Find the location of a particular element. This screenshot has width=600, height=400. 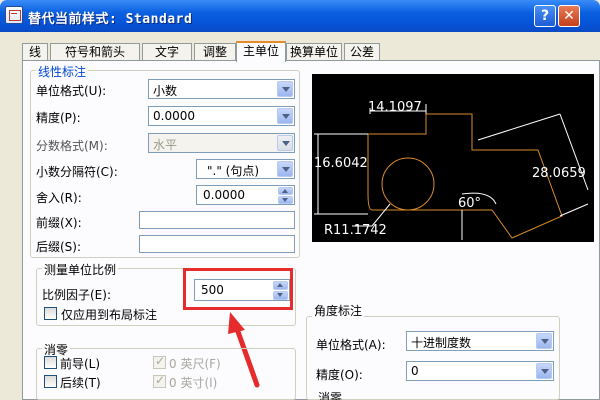

prefix-input is located at coordinates (217, 220).